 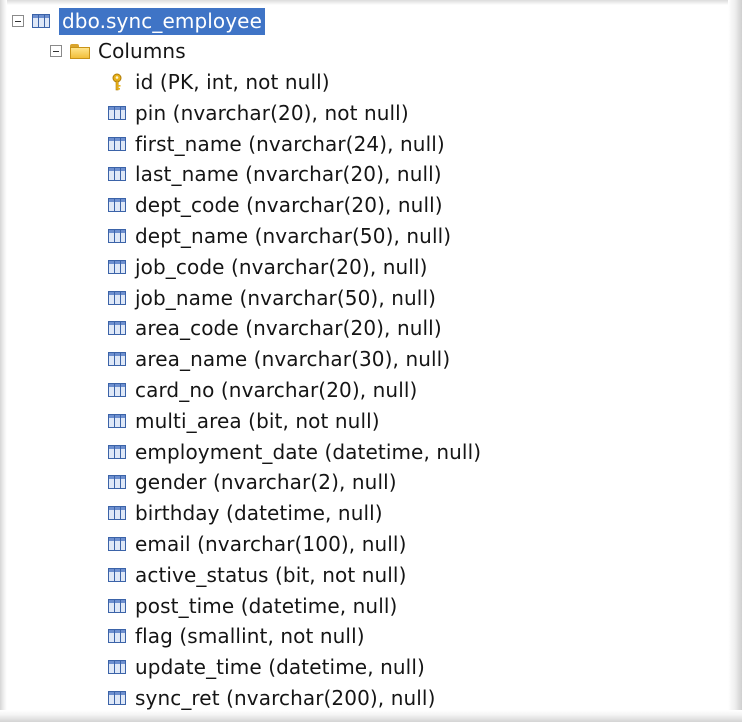 I want to click on column-label: dept_code (nvarchar(20), null), so click(x=289, y=205).